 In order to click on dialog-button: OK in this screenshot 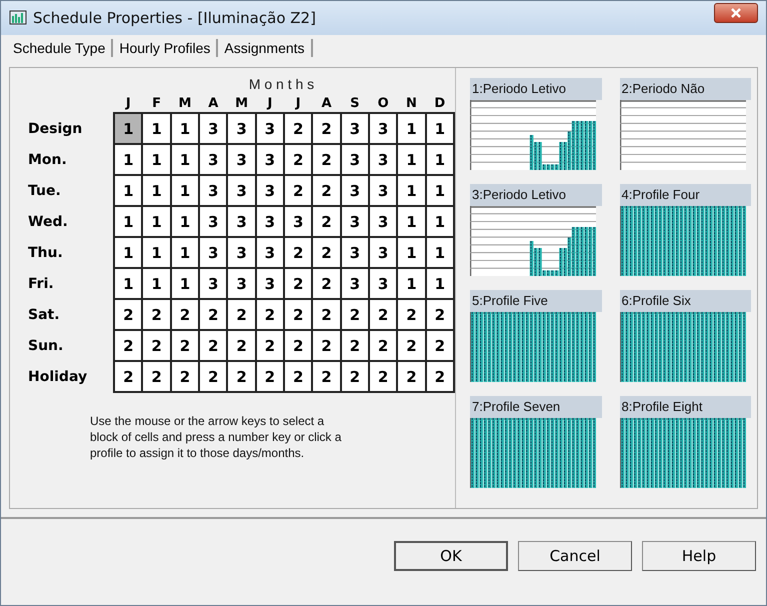, I will do `click(451, 556)`.